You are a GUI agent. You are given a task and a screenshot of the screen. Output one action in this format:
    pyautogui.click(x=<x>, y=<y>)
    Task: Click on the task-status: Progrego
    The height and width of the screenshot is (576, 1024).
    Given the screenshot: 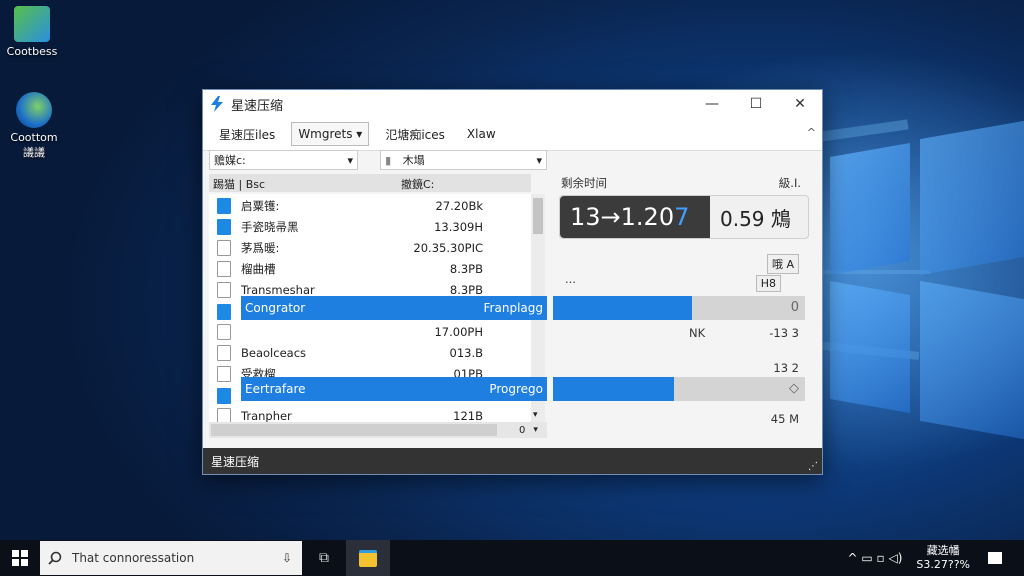 What is the action you would take?
    pyautogui.click(x=516, y=389)
    